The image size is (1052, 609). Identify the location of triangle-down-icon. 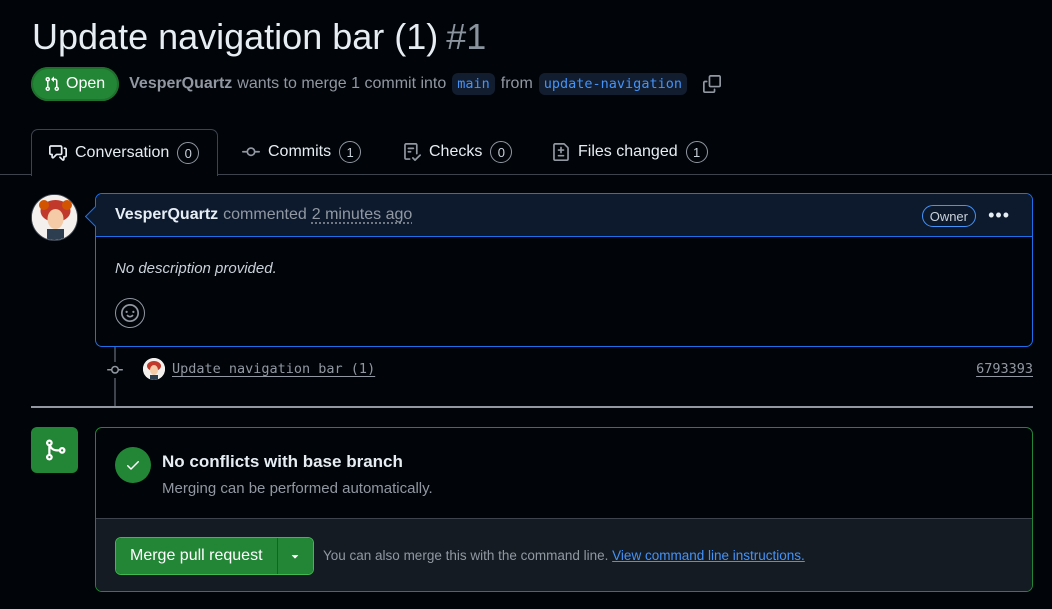
(295, 557).